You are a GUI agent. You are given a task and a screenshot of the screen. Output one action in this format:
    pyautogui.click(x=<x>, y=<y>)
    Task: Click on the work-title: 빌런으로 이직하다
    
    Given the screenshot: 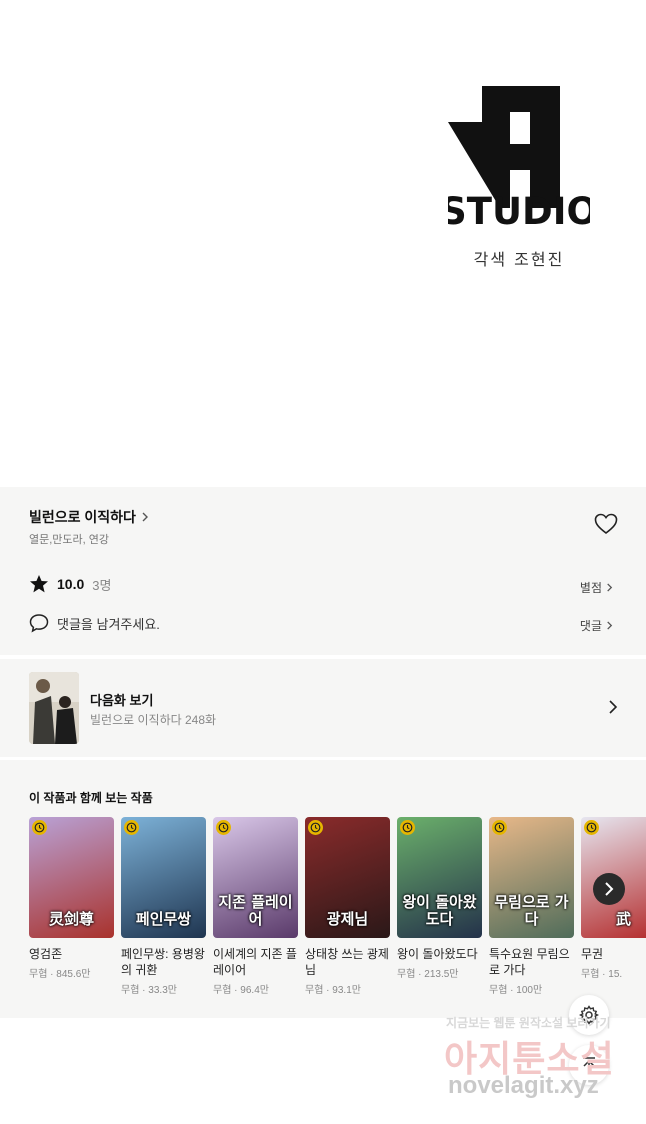 What is the action you would take?
    pyautogui.click(x=82, y=517)
    